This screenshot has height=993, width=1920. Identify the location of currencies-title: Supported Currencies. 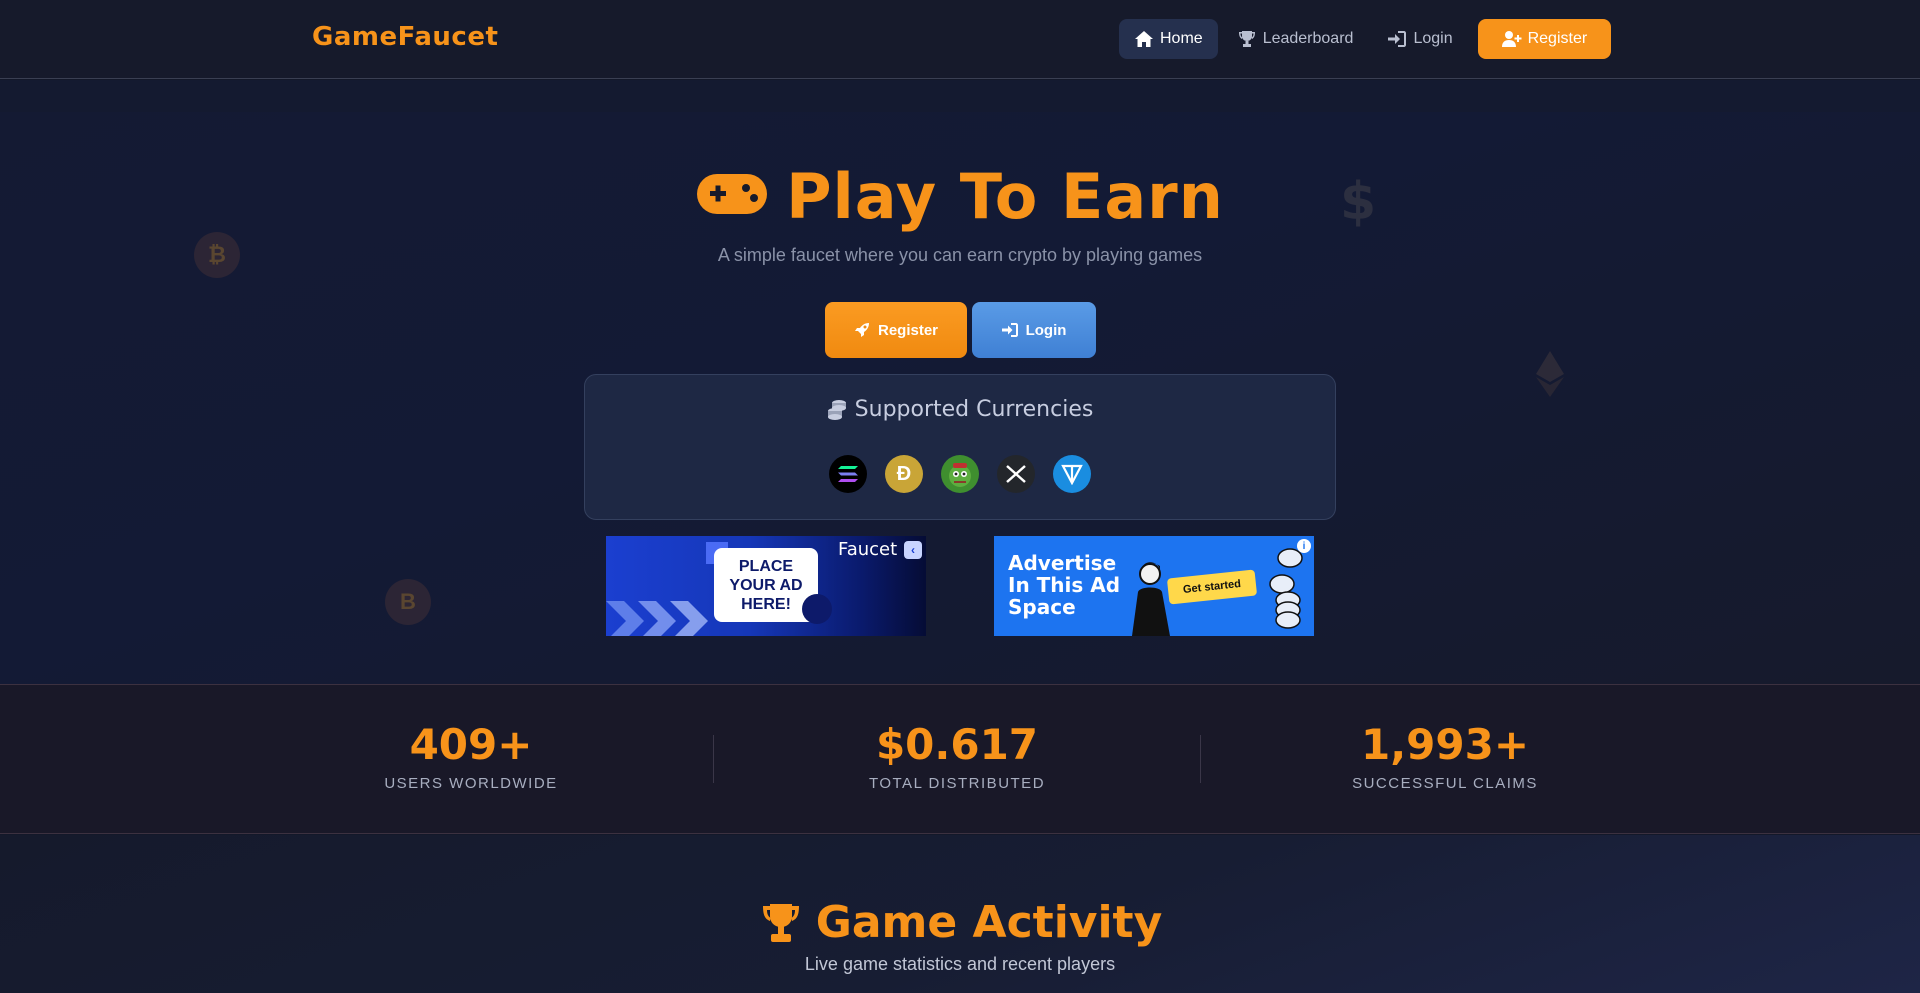
(960, 409).